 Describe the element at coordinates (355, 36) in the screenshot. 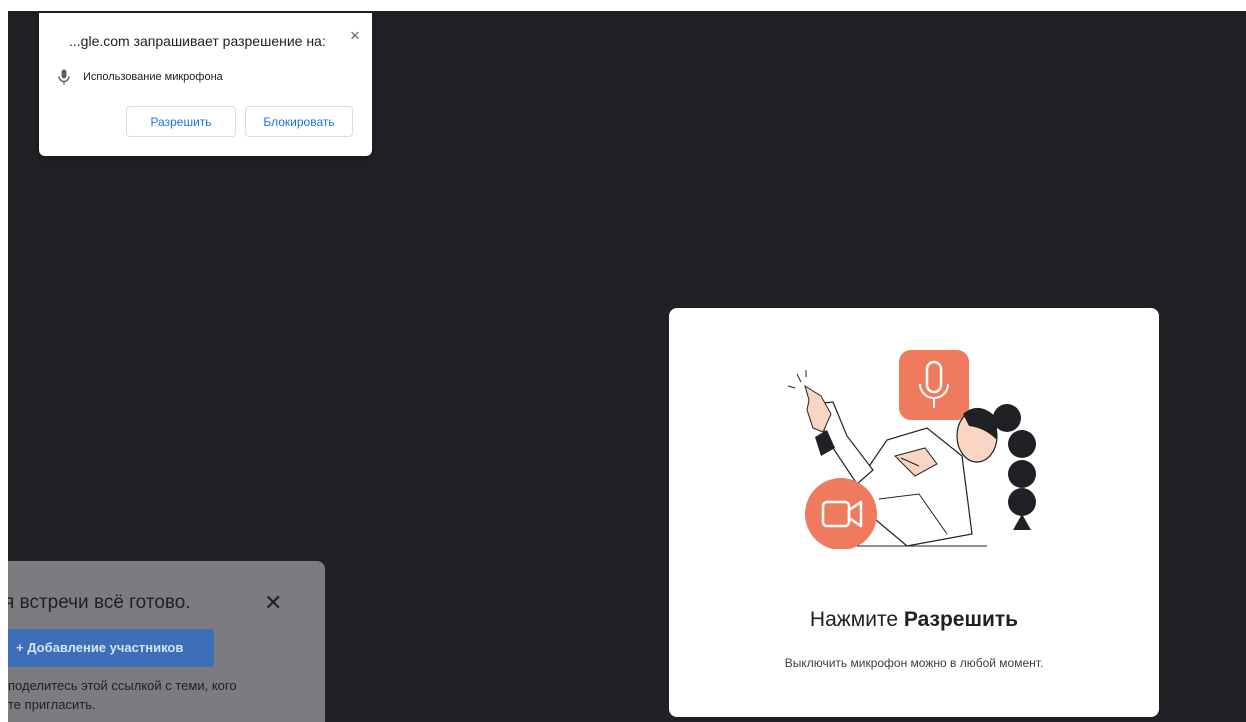

I see `close-icon: ×` at that location.